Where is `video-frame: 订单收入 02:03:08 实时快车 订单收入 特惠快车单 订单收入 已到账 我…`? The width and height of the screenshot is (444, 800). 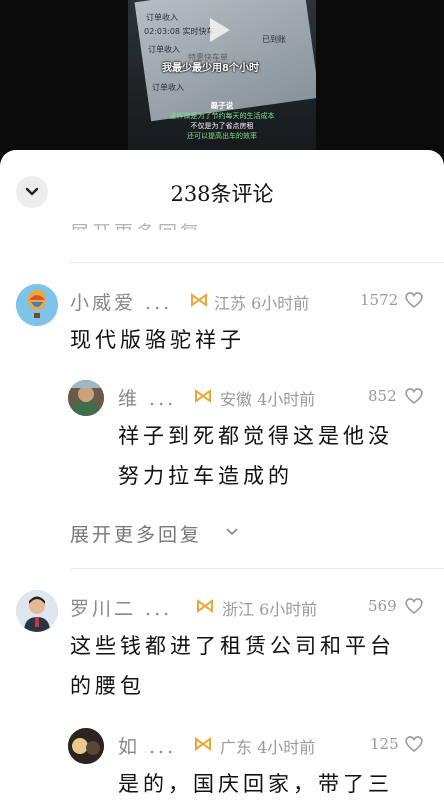 video-frame: 订单收入 02:03:08 实时快车 订单收入 特惠快车单 订单收入 已到账 我… is located at coordinates (222, 80).